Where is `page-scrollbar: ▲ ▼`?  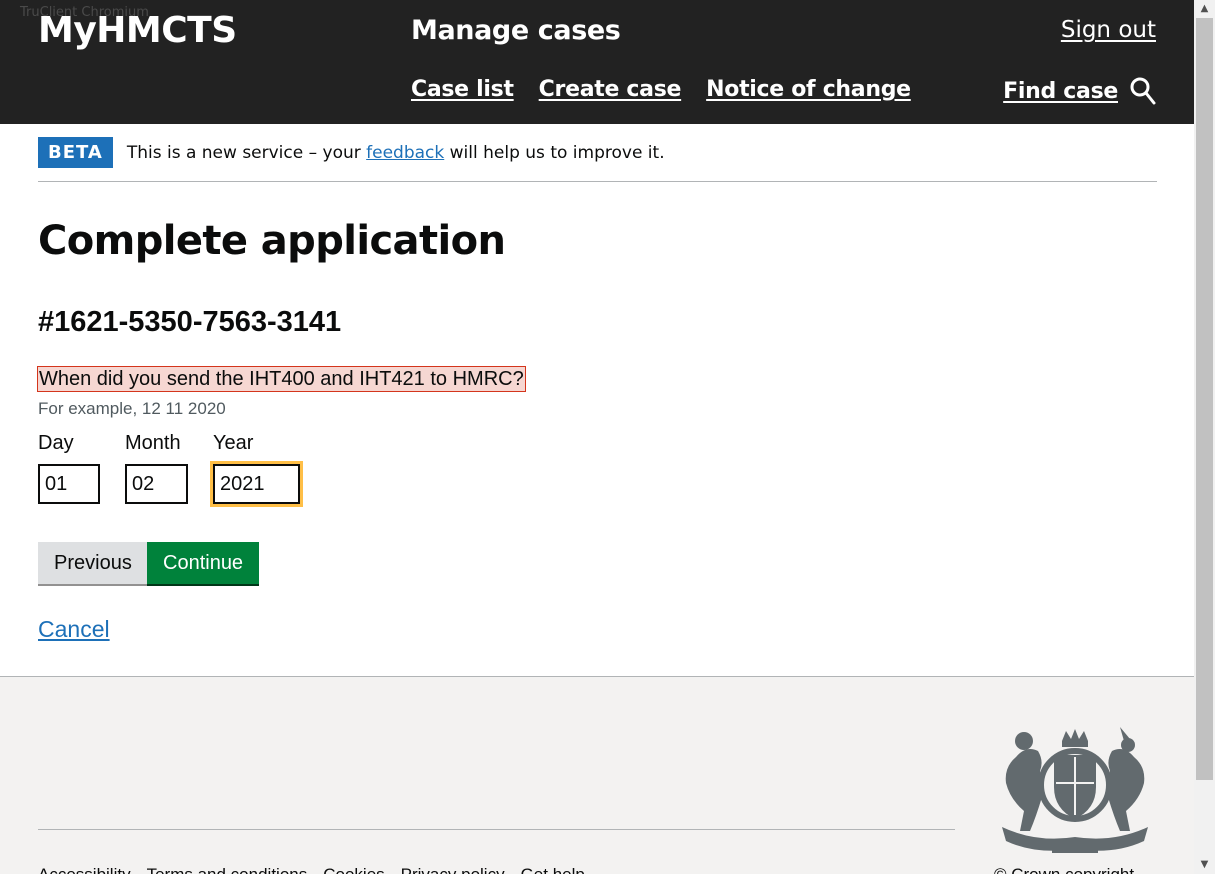 page-scrollbar: ▲ ▼ is located at coordinates (1204, 437).